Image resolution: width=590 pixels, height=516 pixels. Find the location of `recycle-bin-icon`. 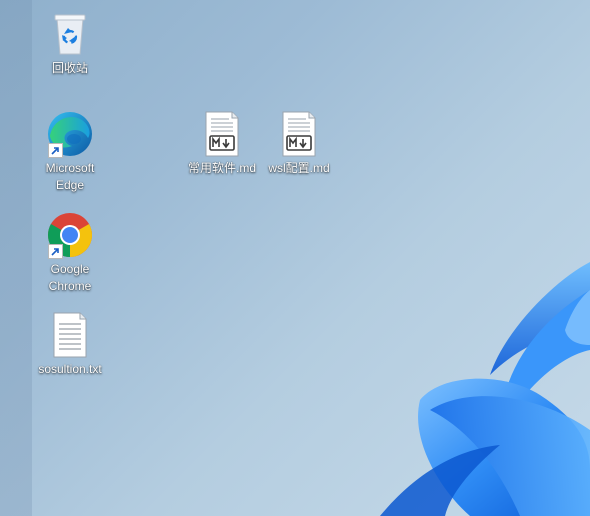

recycle-bin-icon is located at coordinates (70, 34).